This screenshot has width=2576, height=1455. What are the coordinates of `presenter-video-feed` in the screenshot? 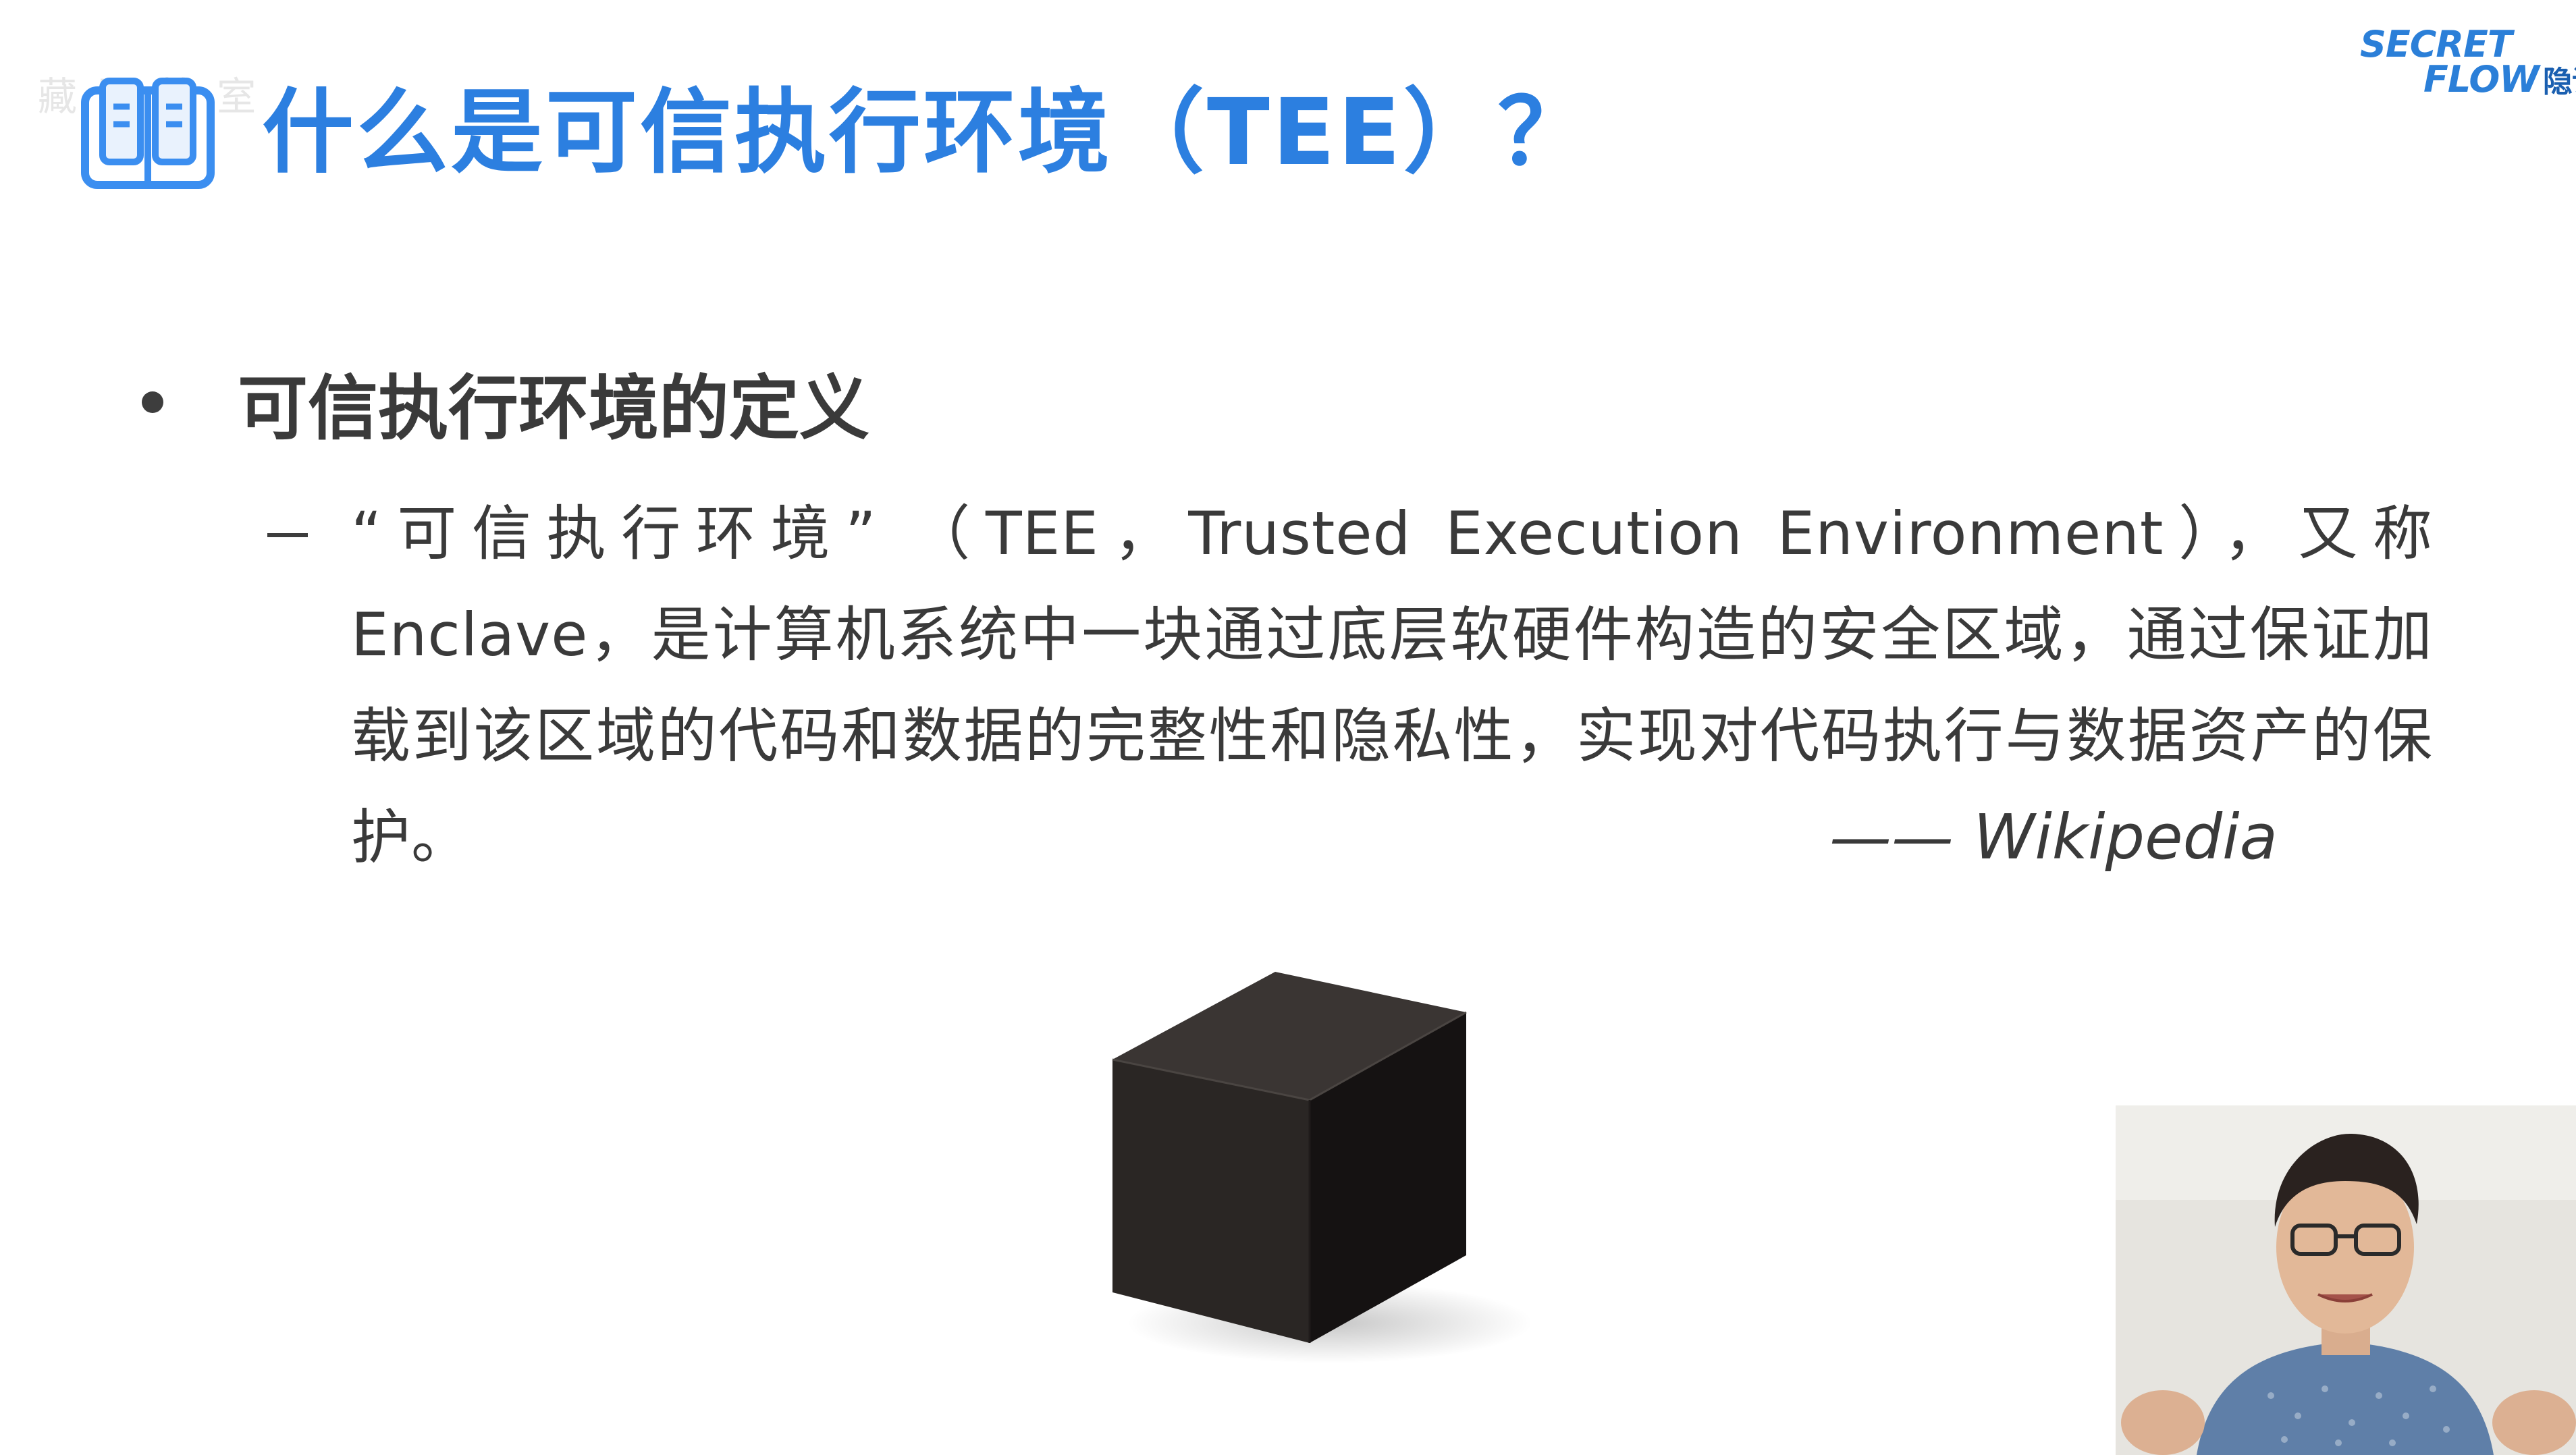 It's located at (2346, 1280).